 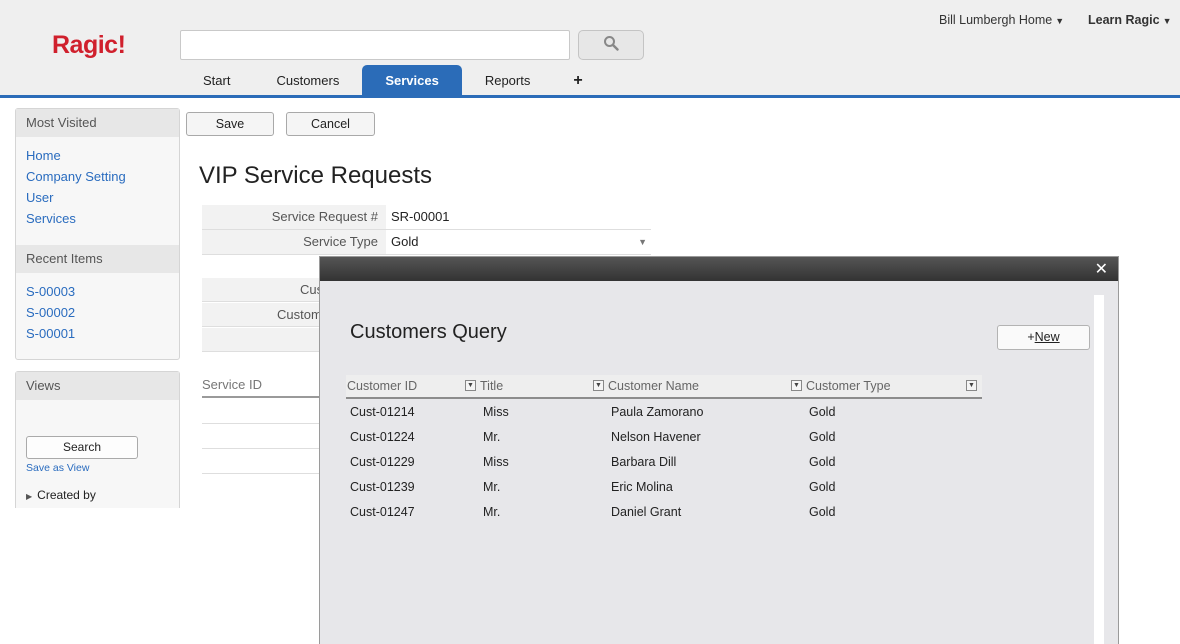 What do you see at coordinates (412, 81) in the screenshot?
I see `tab-services: Services` at bounding box center [412, 81].